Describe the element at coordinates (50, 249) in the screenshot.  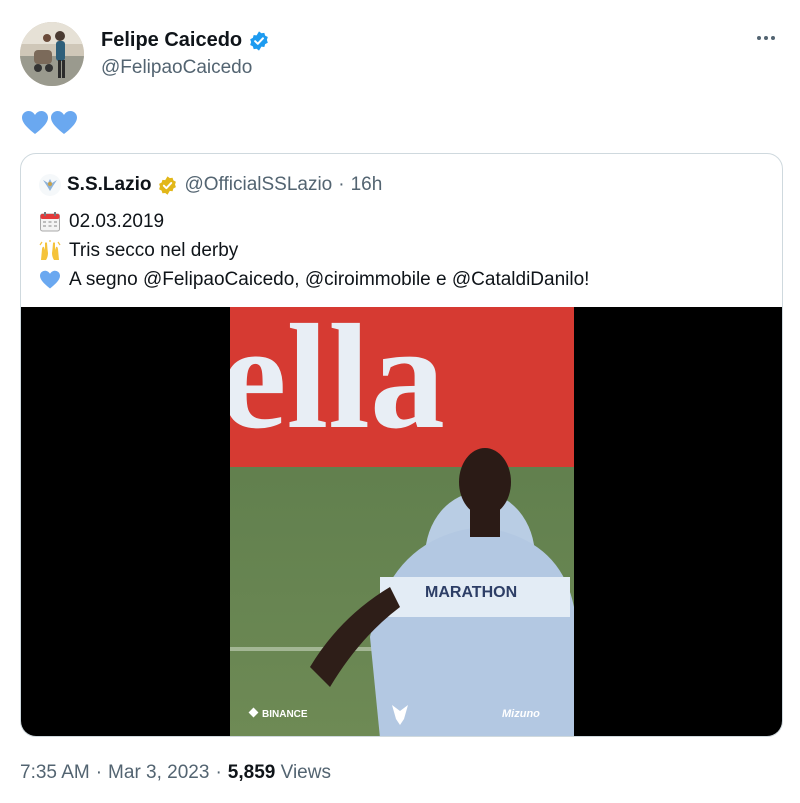
I see `raised-hands-icon` at that location.